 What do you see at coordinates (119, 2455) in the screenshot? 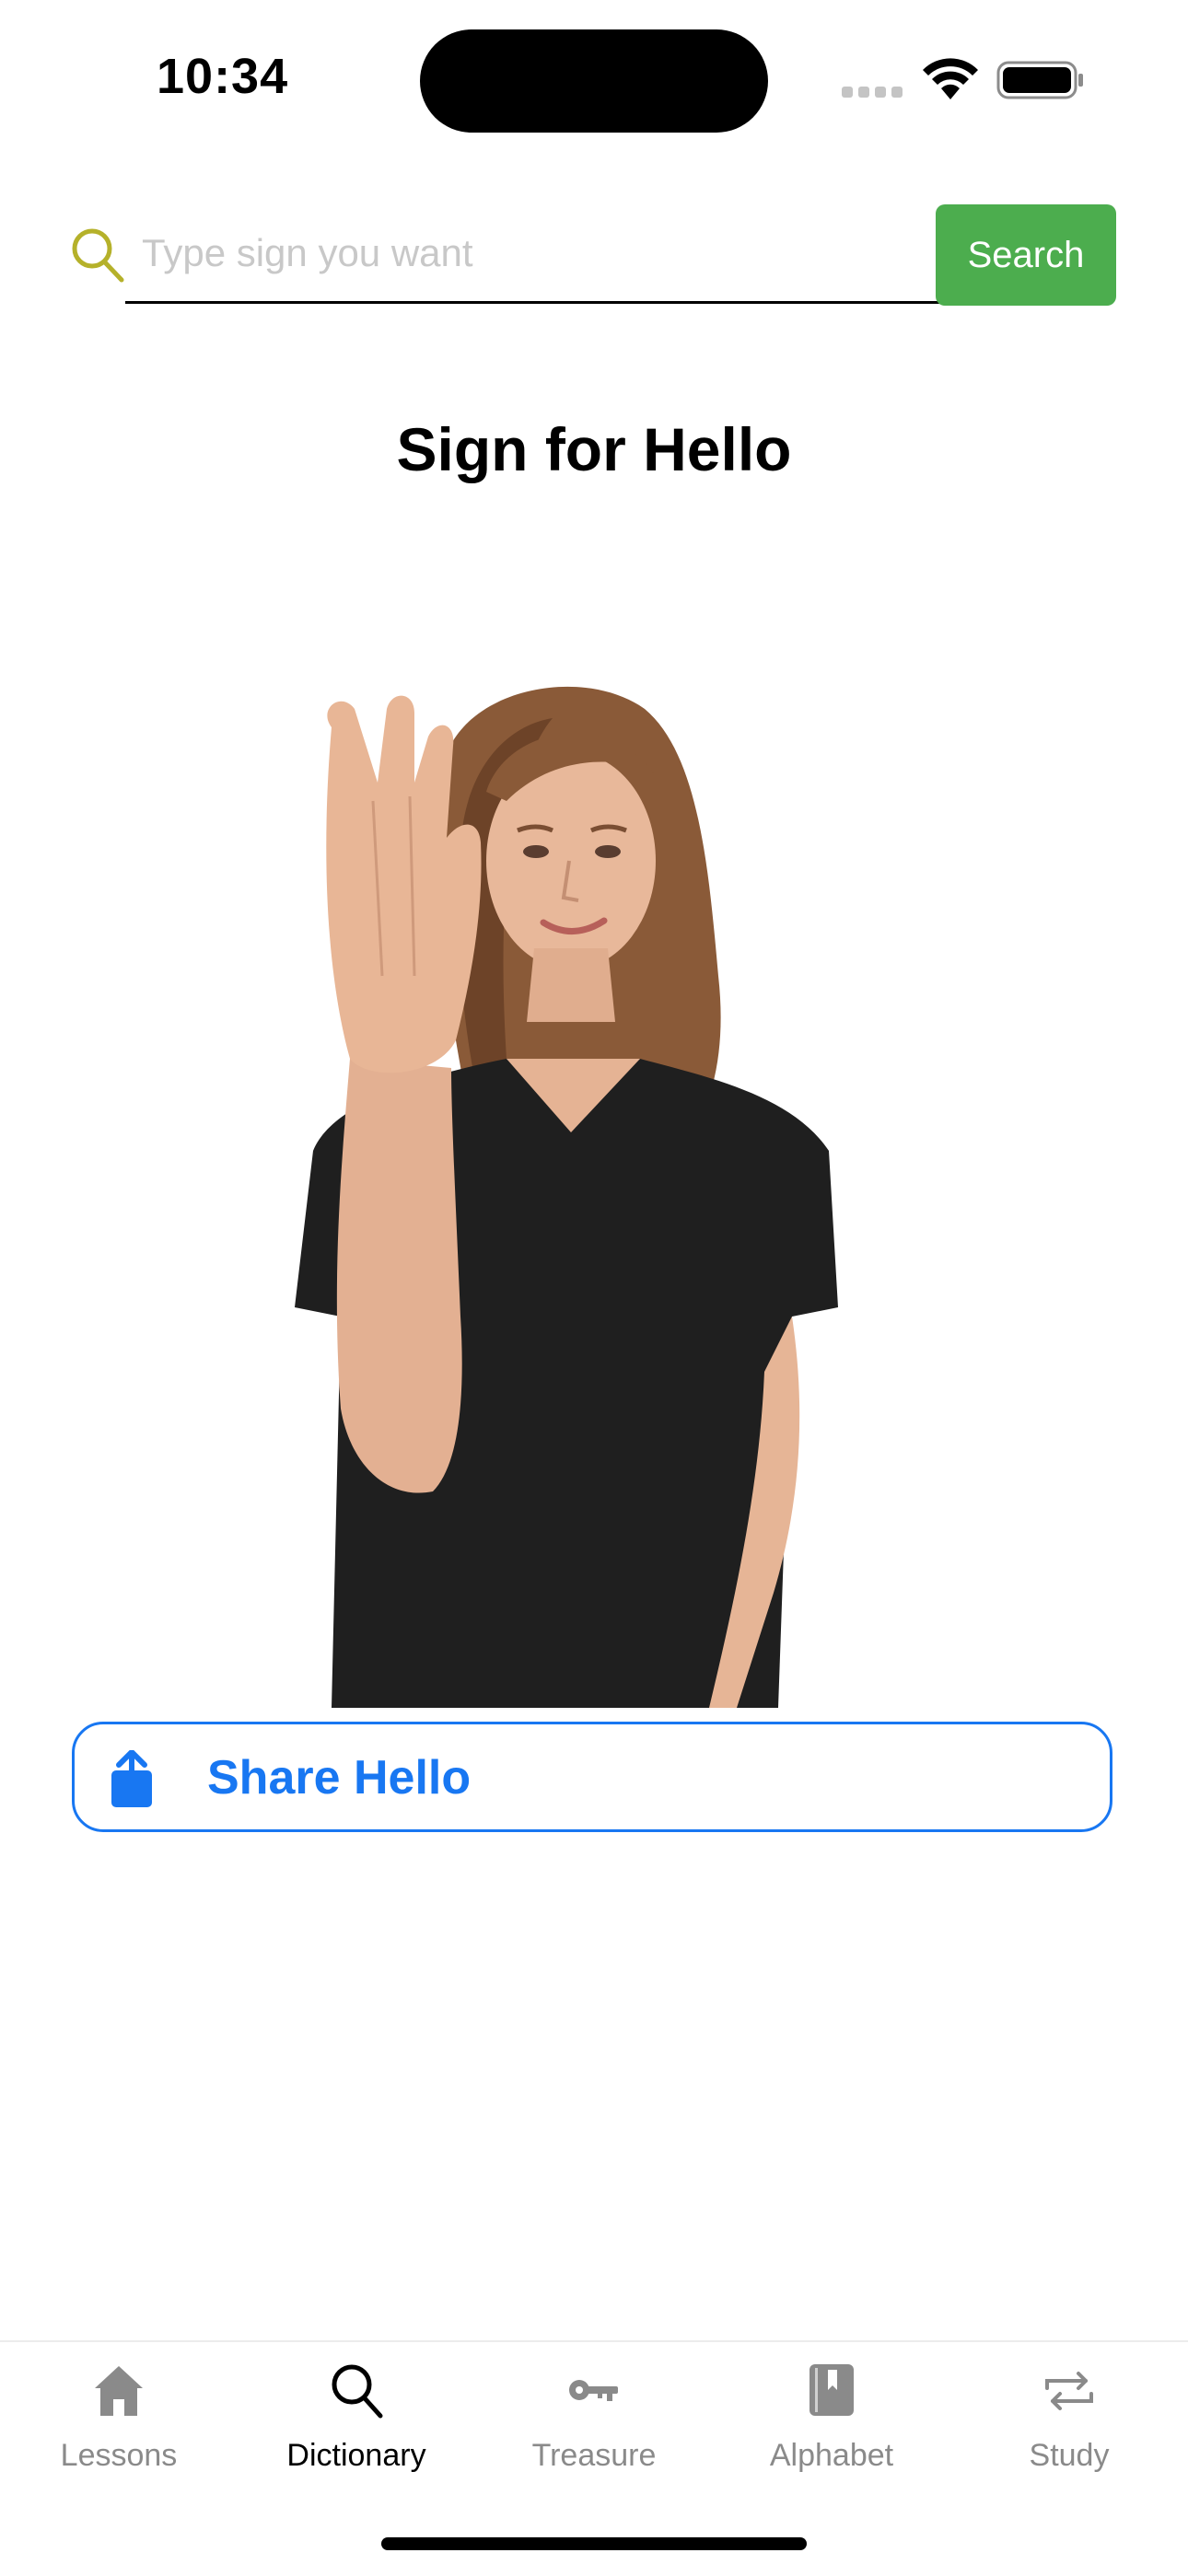
I see `tab-label: Lessons` at bounding box center [119, 2455].